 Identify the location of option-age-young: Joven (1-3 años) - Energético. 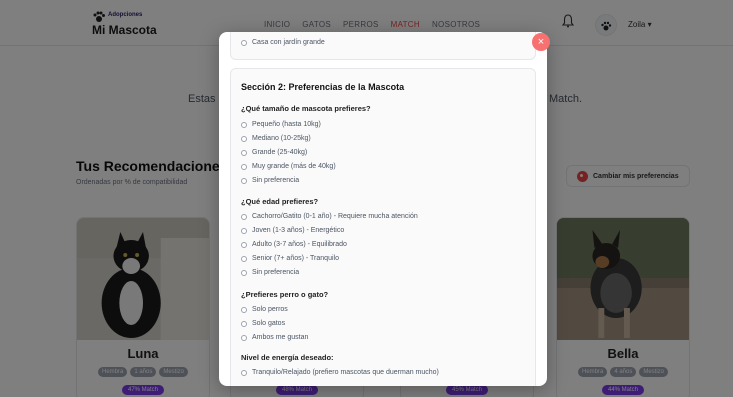
(292, 230).